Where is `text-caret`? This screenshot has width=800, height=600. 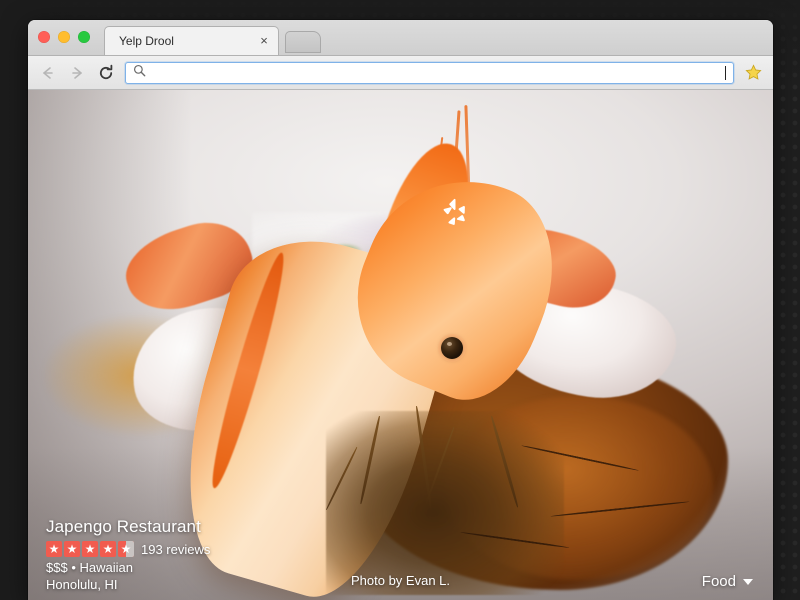
text-caret is located at coordinates (725, 72).